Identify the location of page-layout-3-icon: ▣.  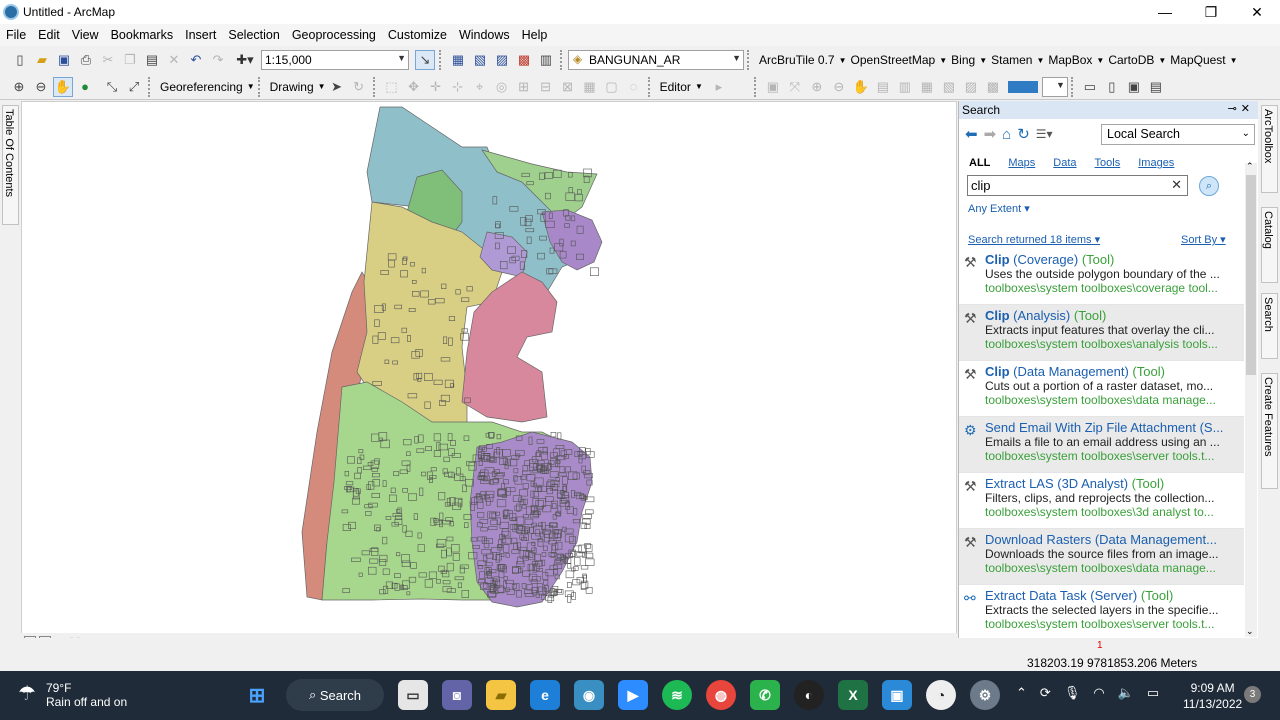
(1134, 87).